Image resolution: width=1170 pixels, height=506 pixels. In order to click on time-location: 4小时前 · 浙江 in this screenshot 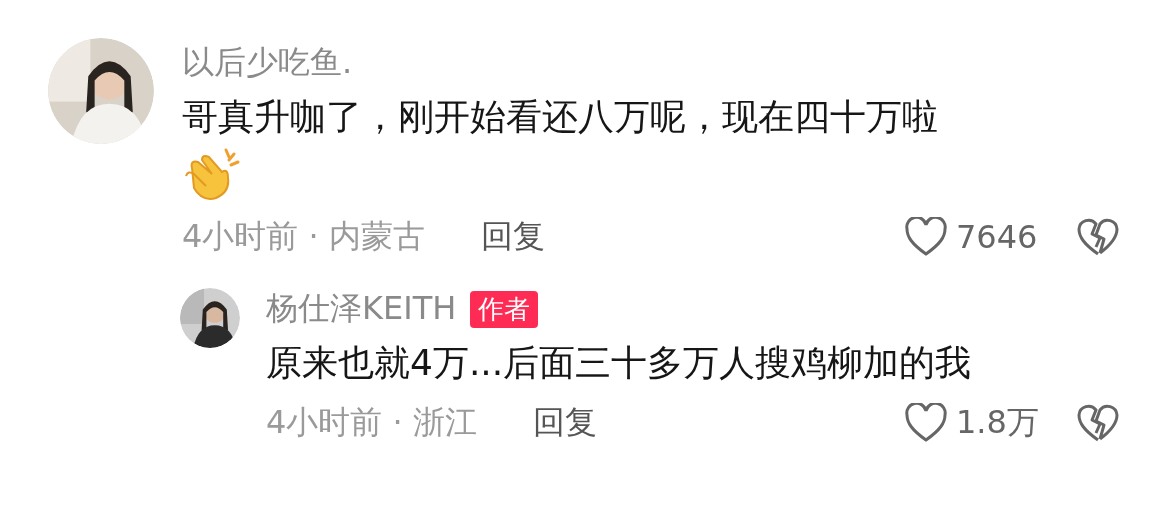, I will do `click(371, 422)`.